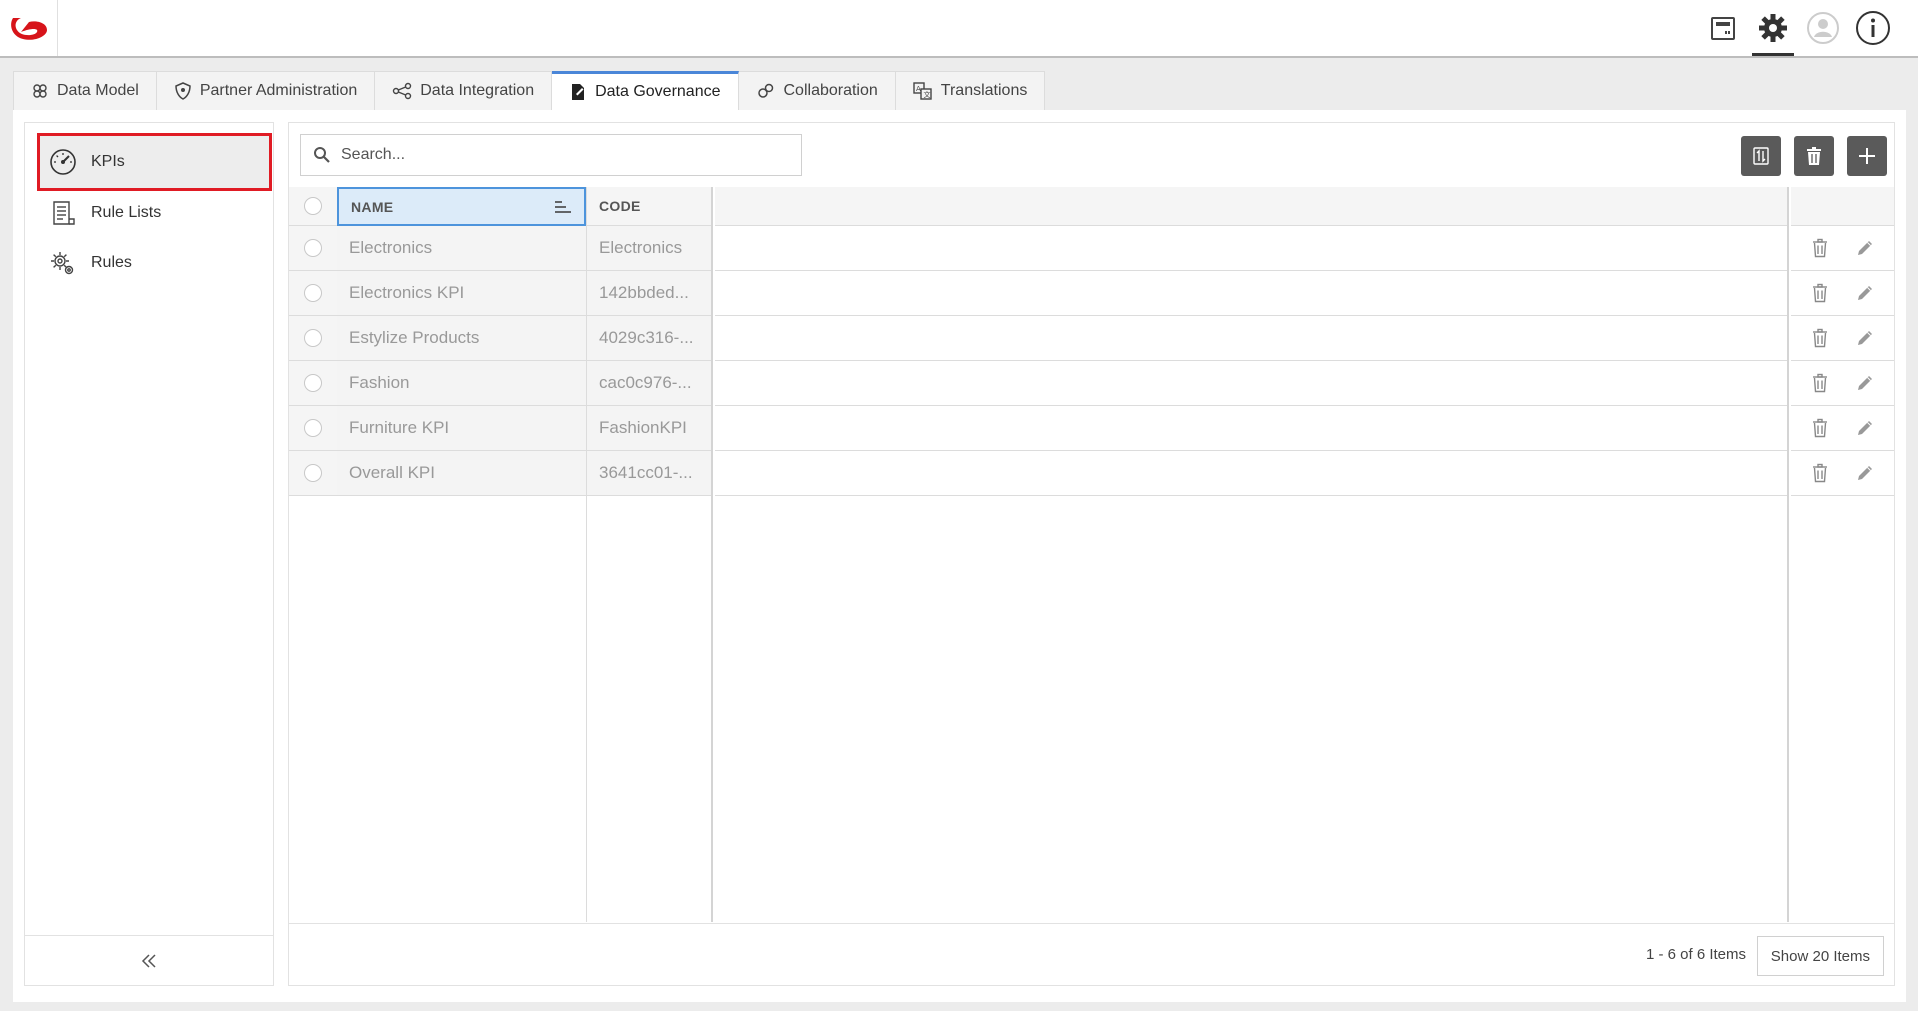 The height and width of the screenshot is (1011, 1918). What do you see at coordinates (649, 206) in the screenshot?
I see `code-column-header: CODE` at bounding box center [649, 206].